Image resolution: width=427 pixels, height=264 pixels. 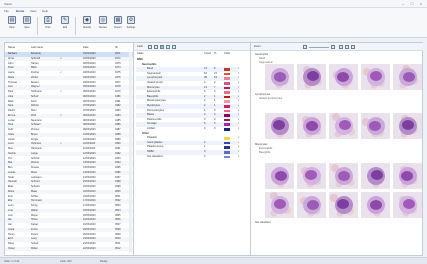 I want to click on col-color: Color, so click(x=227, y=53).